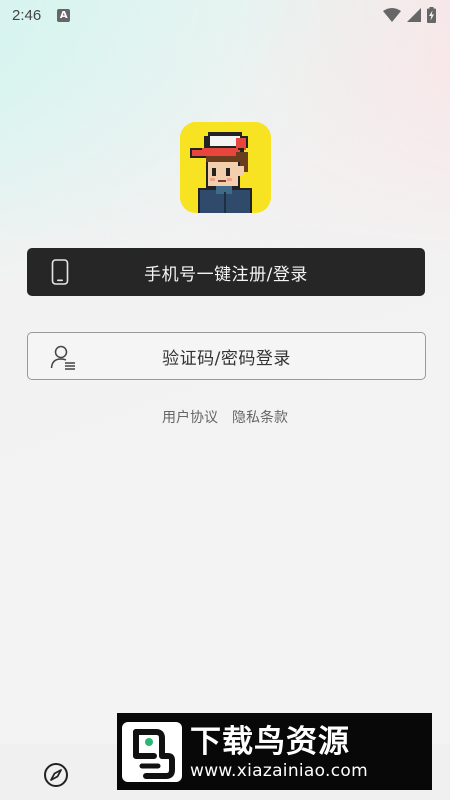 This screenshot has height=800, width=450. I want to click on user-agreement-link: 用户协议, so click(190, 417).